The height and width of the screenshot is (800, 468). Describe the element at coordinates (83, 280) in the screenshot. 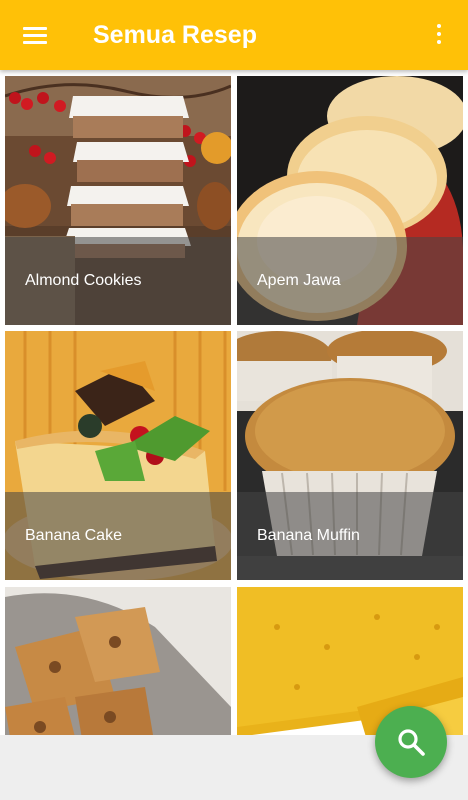

I see `recipe-name: Almond Cookies` at that location.